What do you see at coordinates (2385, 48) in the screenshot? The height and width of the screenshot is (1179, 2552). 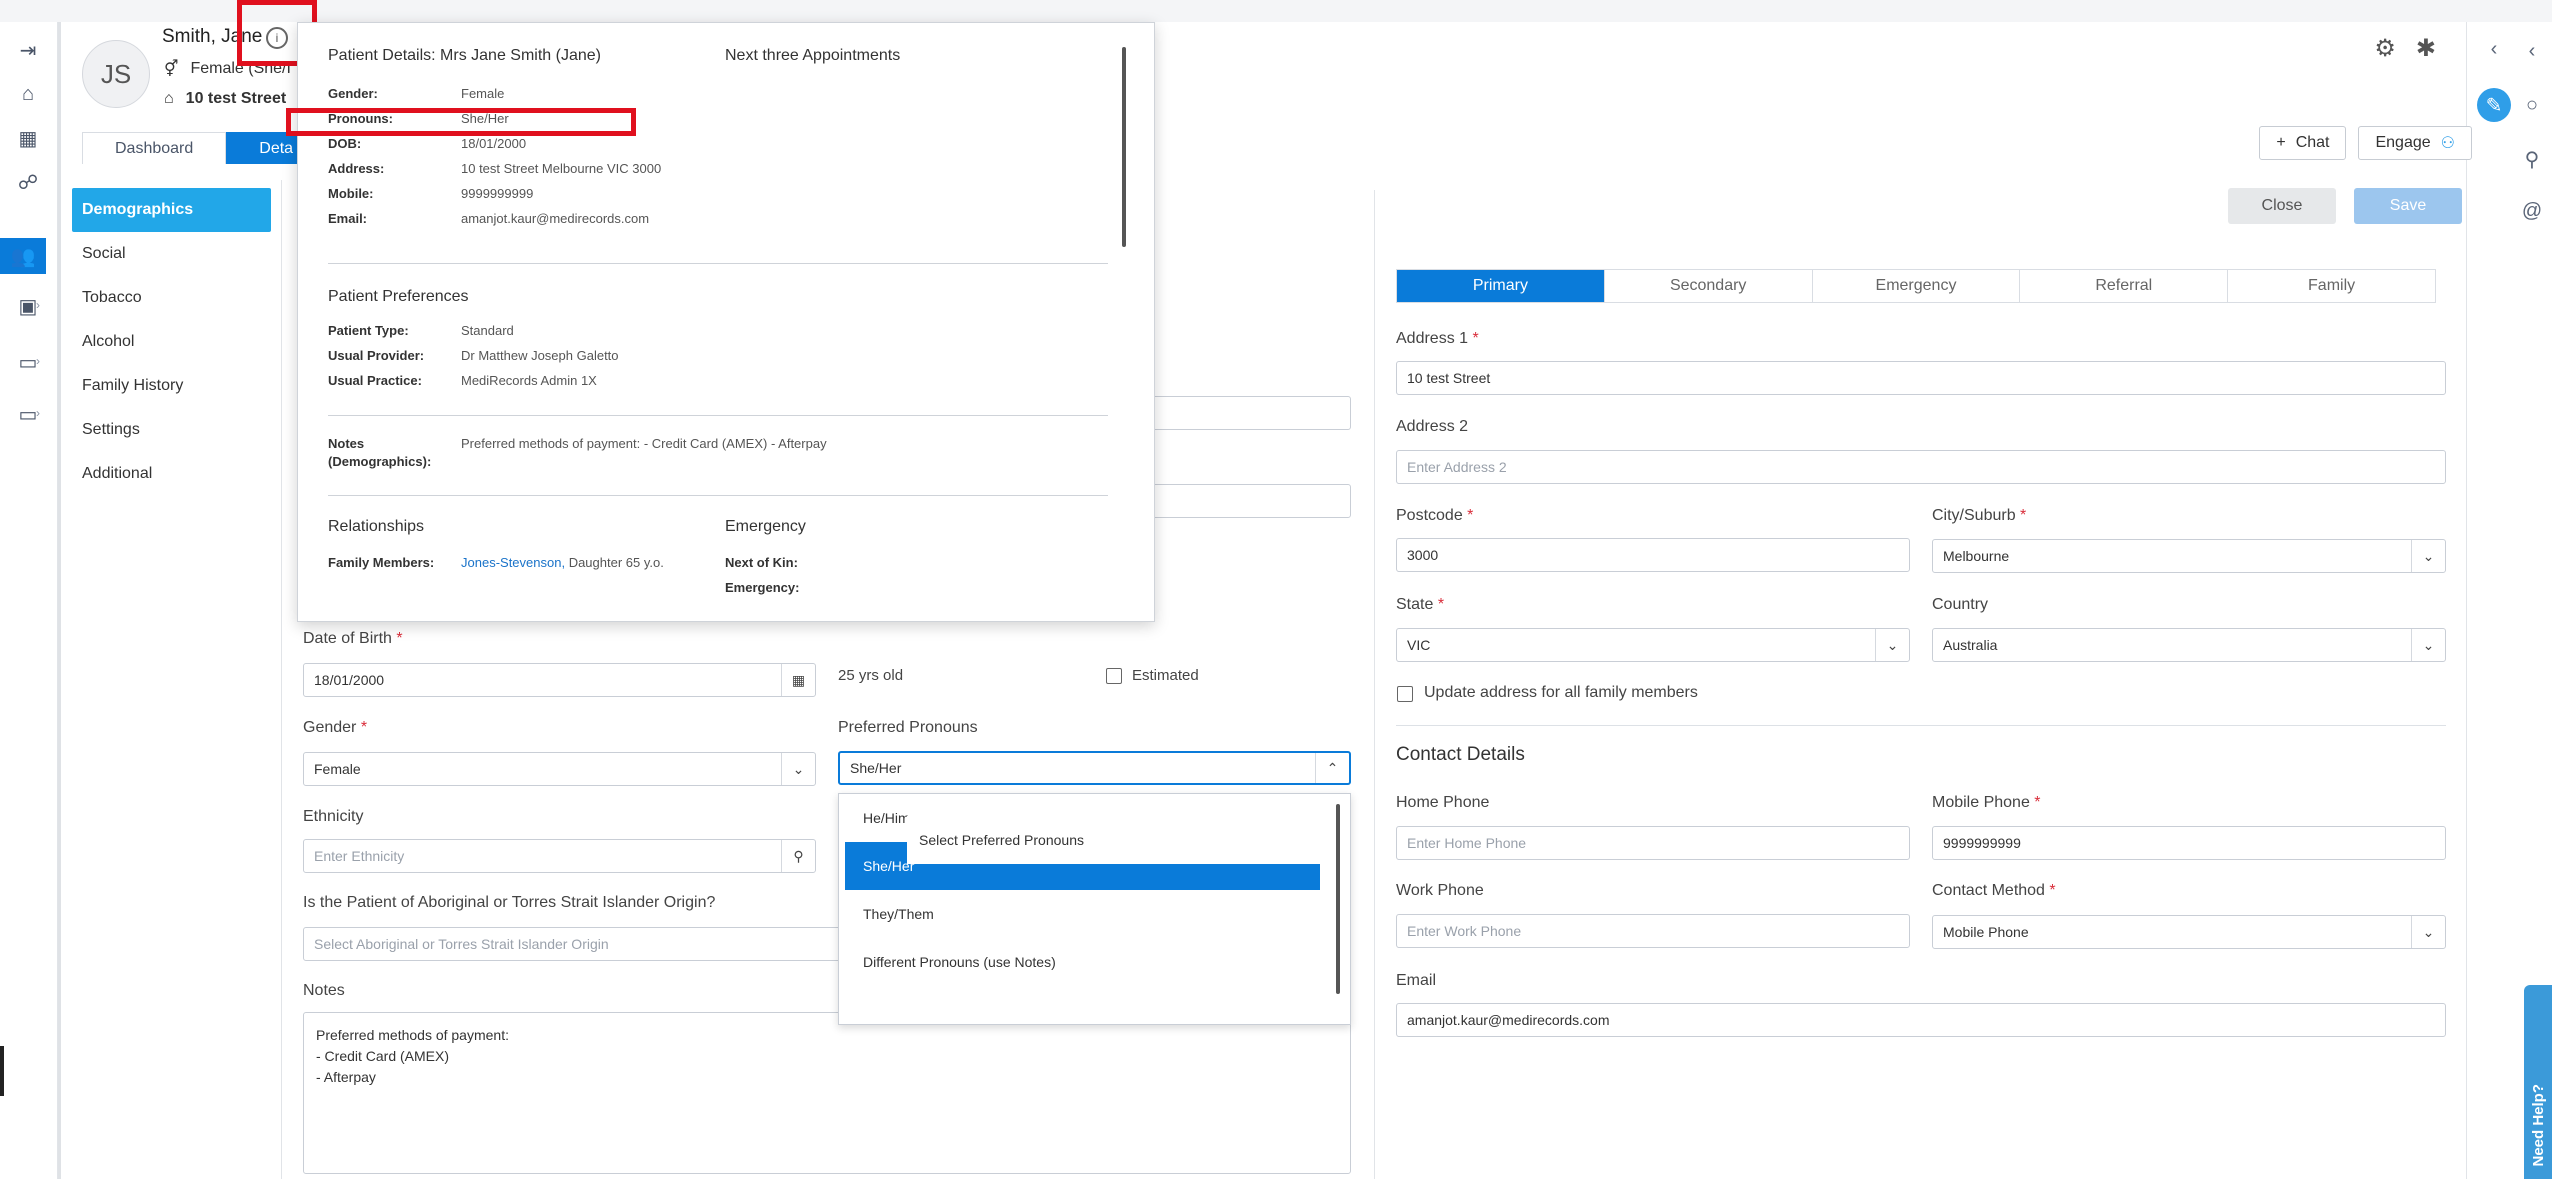 I see `gear-icon: ⚙` at bounding box center [2385, 48].